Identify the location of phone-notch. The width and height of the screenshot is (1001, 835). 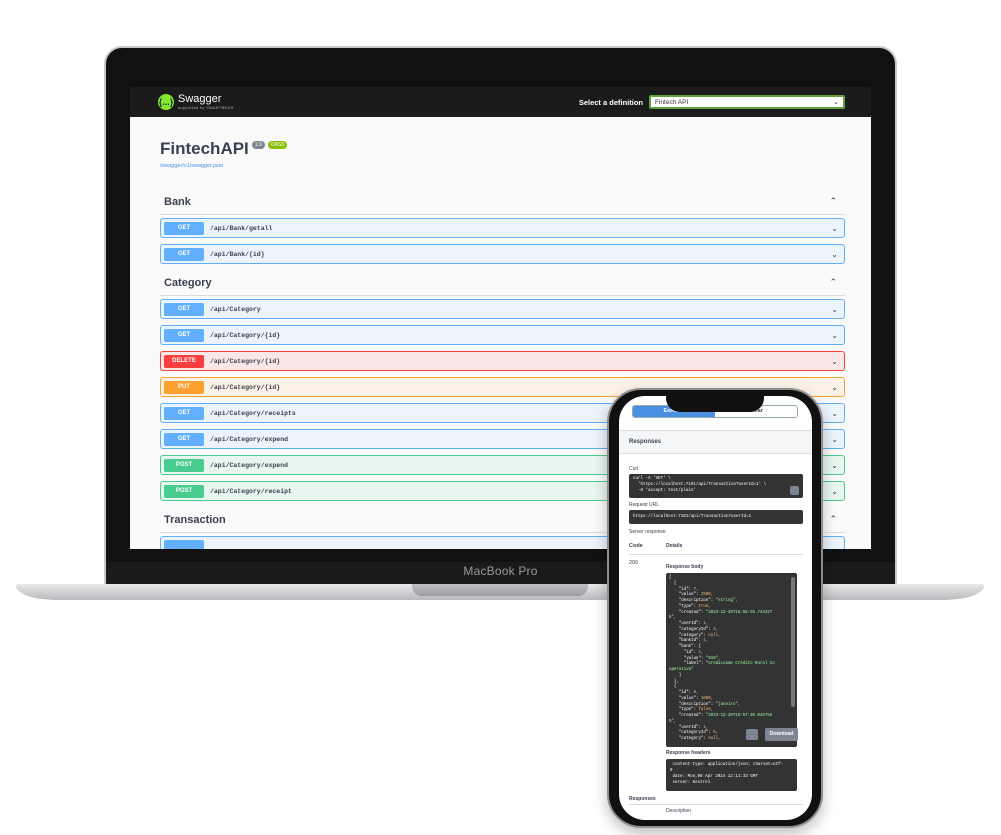
(715, 404).